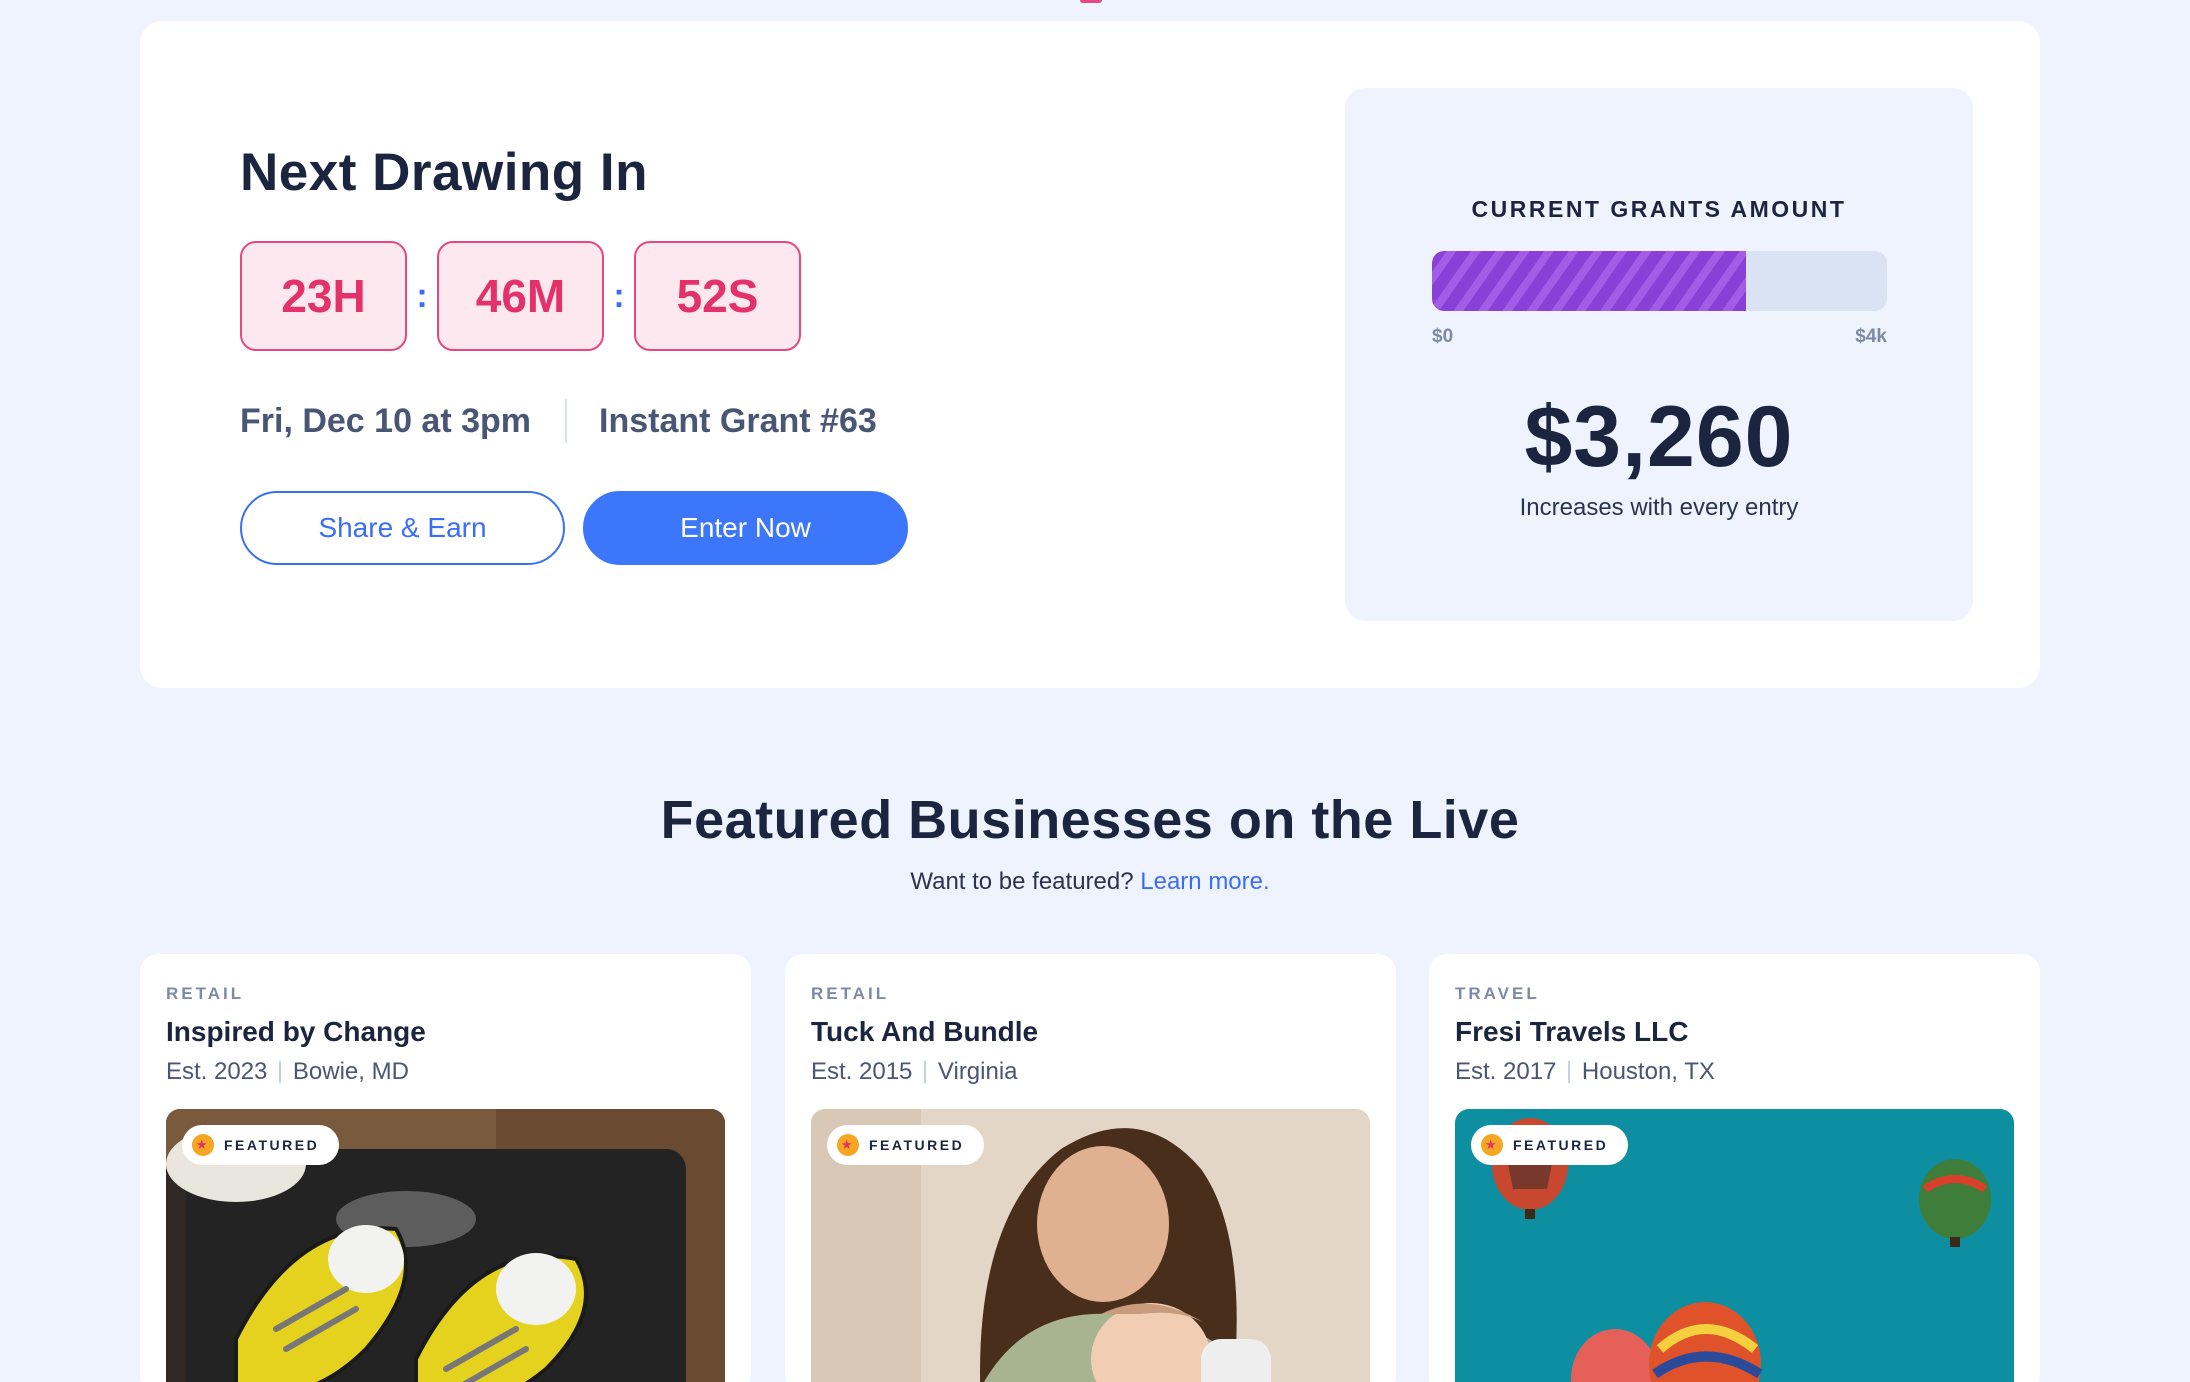  I want to click on grants-min-label: $0, so click(1443, 336).